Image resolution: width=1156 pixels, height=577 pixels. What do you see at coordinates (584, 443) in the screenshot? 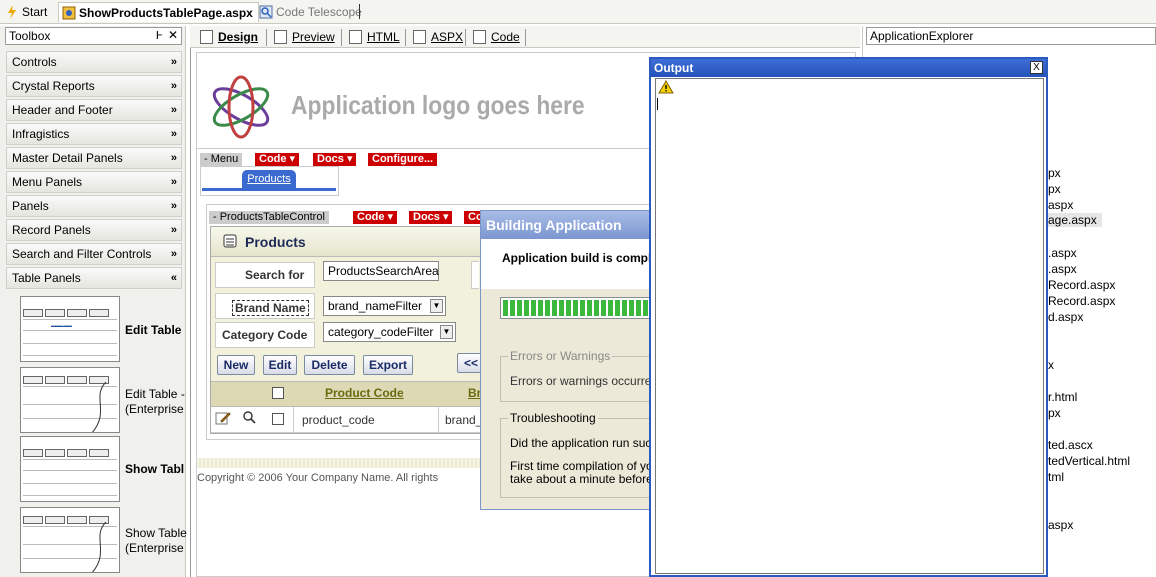
I see `troubleshooting-question: Did the application run succ` at bounding box center [584, 443].